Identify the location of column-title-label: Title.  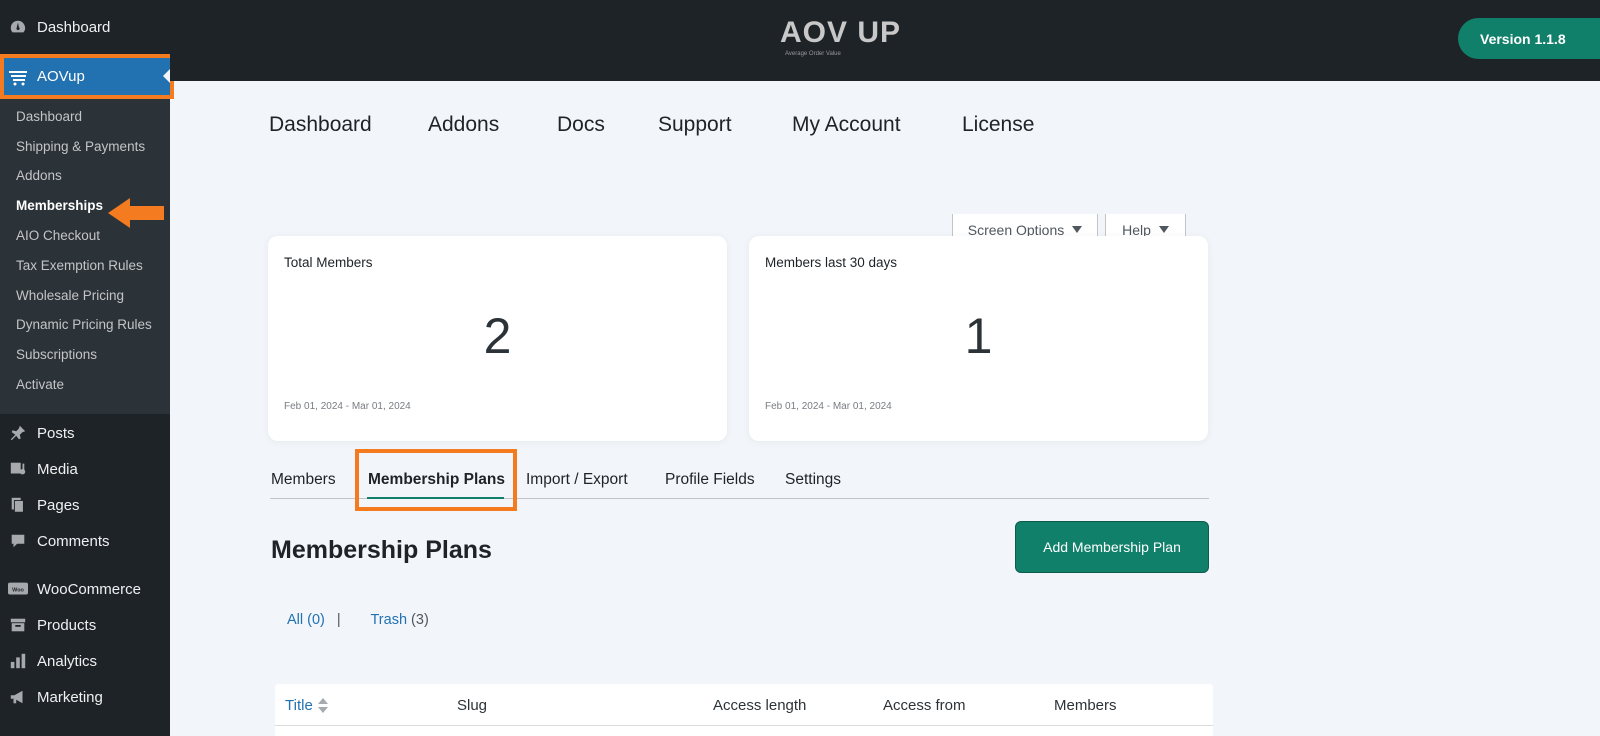
(299, 705).